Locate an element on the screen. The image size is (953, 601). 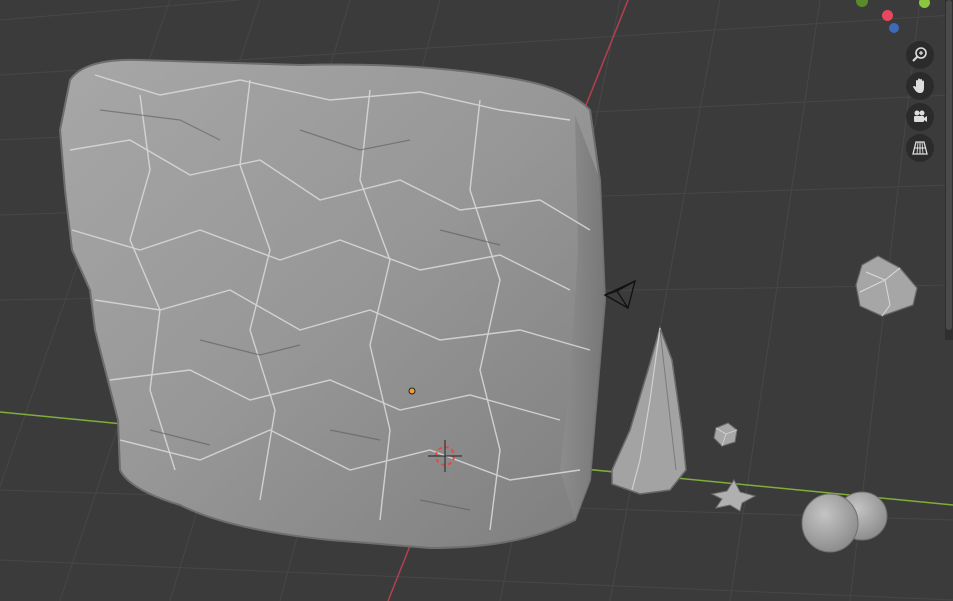
spike-rock is located at coordinates (649, 410).